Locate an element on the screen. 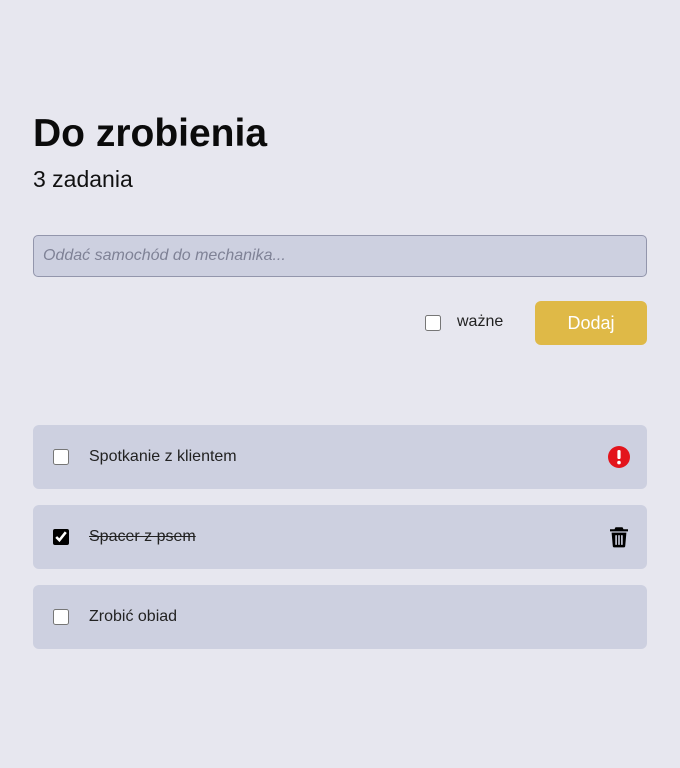  task-count: 3 zadania is located at coordinates (83, 179).